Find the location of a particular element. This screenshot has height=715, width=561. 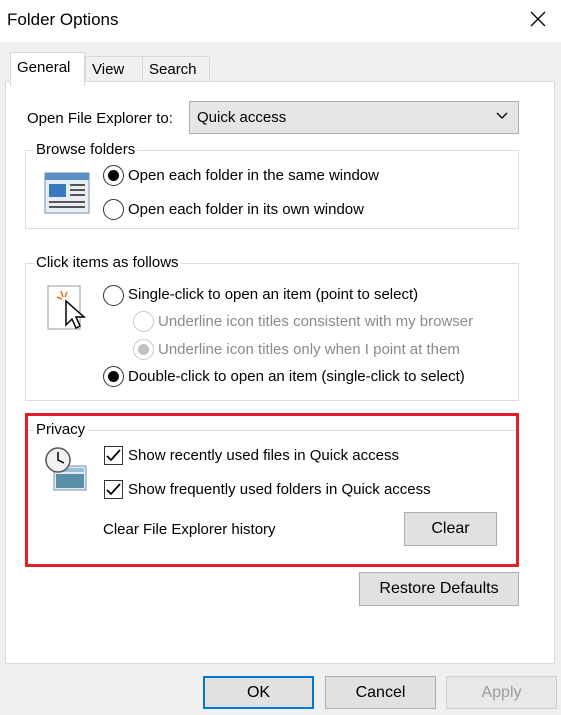

ok-label: OK is located at coordinates (258, 692).